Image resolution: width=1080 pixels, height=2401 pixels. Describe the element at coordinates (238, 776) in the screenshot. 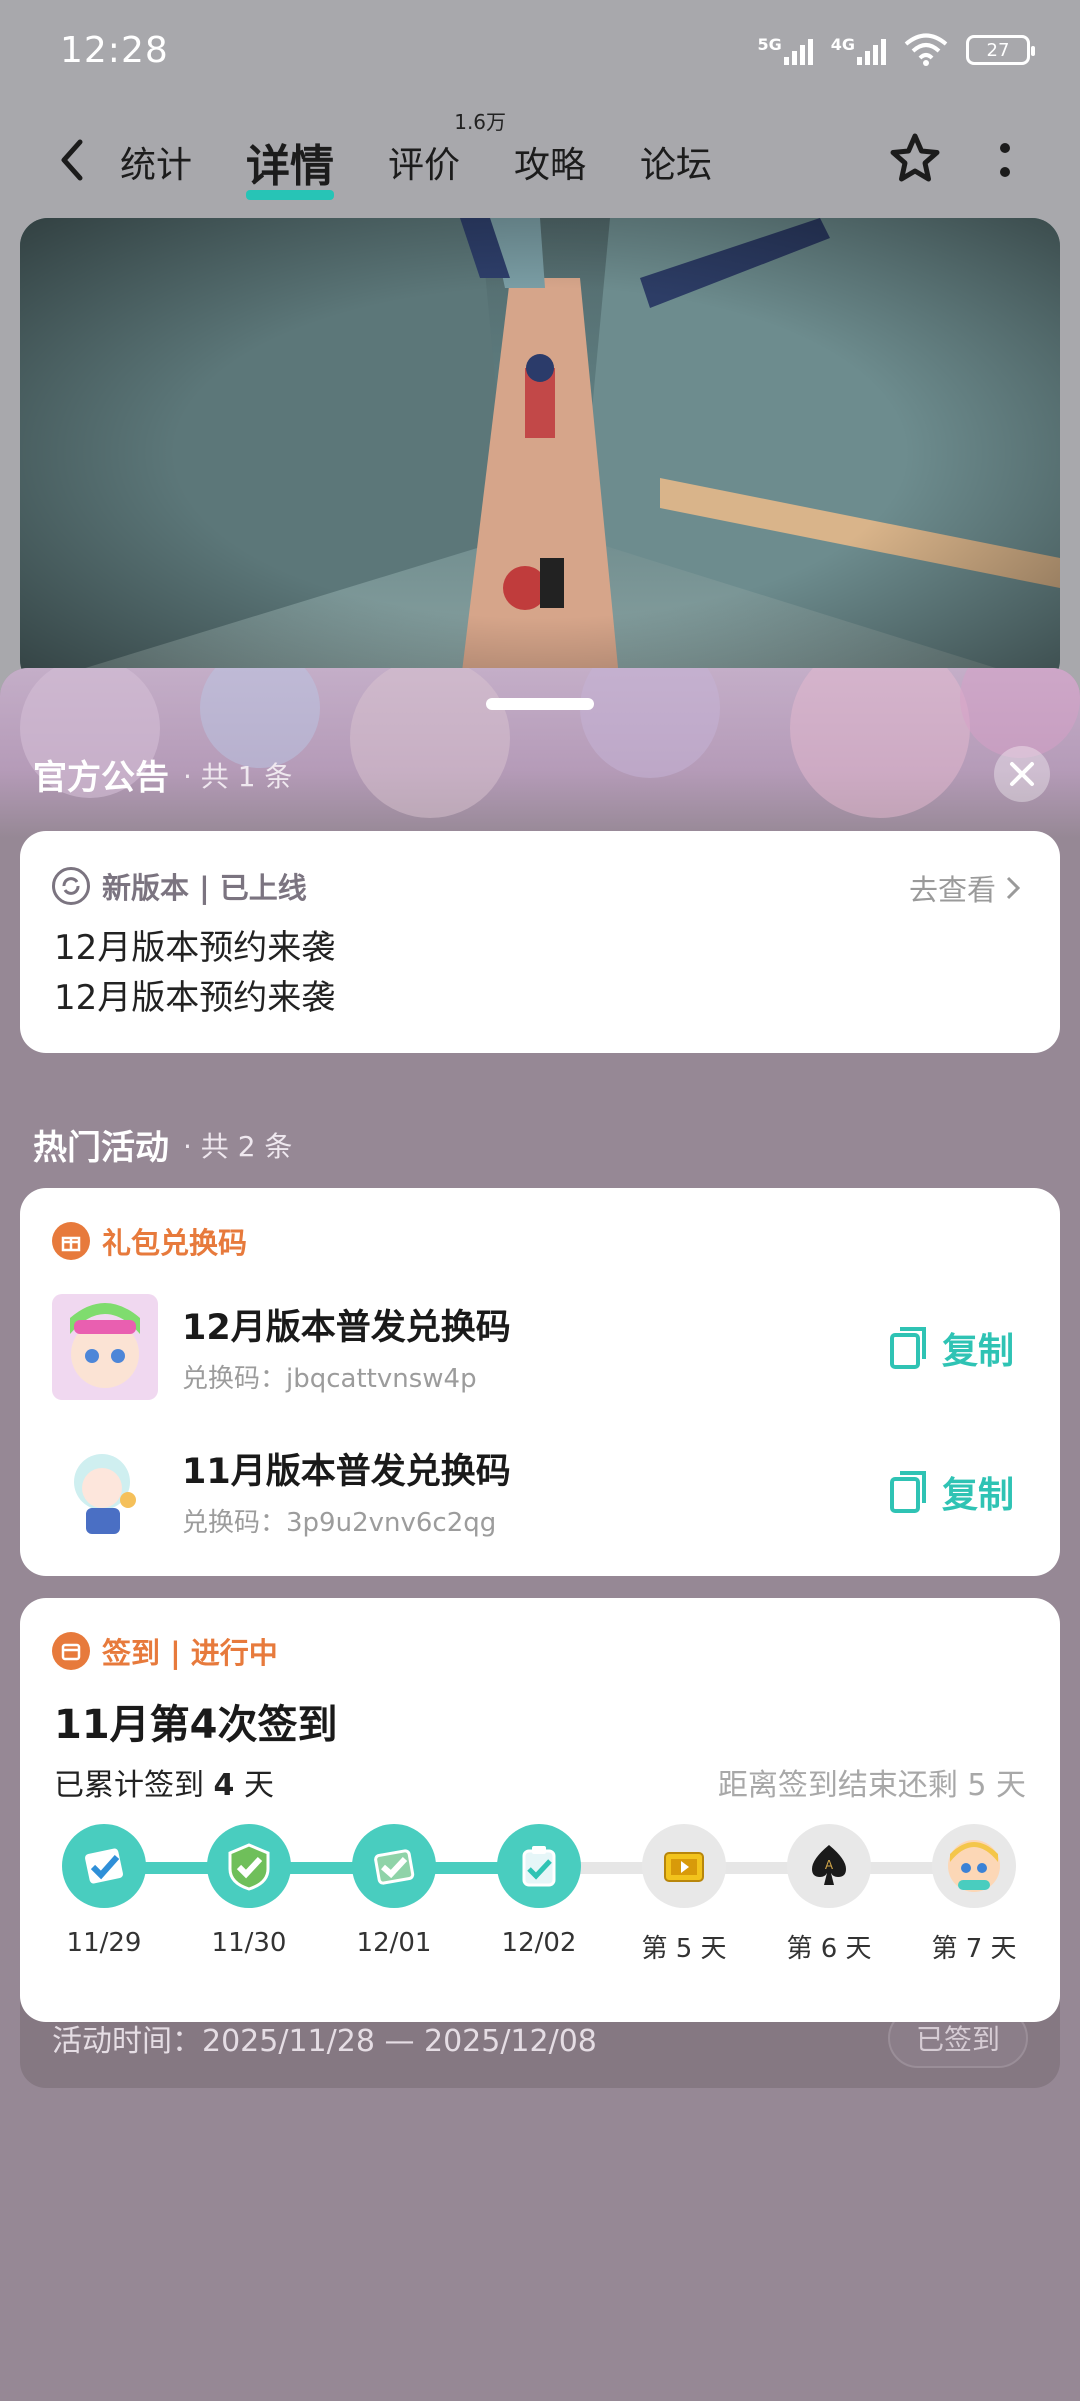

I see `announcement-count: · 共 1 条` at that location.